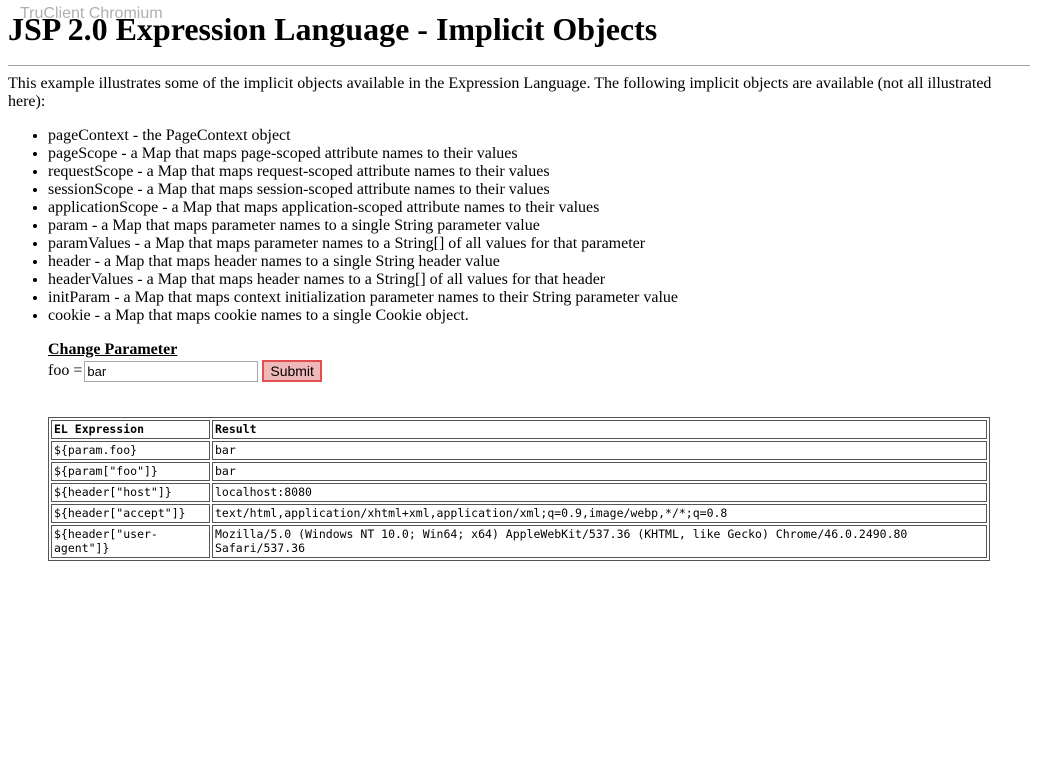 The width and height of the screenshot is (1038, 773). Describe the element at coordinates (539, 136) in the screenshot. I see `list-item: pageContext - the PageContext object` at that location.